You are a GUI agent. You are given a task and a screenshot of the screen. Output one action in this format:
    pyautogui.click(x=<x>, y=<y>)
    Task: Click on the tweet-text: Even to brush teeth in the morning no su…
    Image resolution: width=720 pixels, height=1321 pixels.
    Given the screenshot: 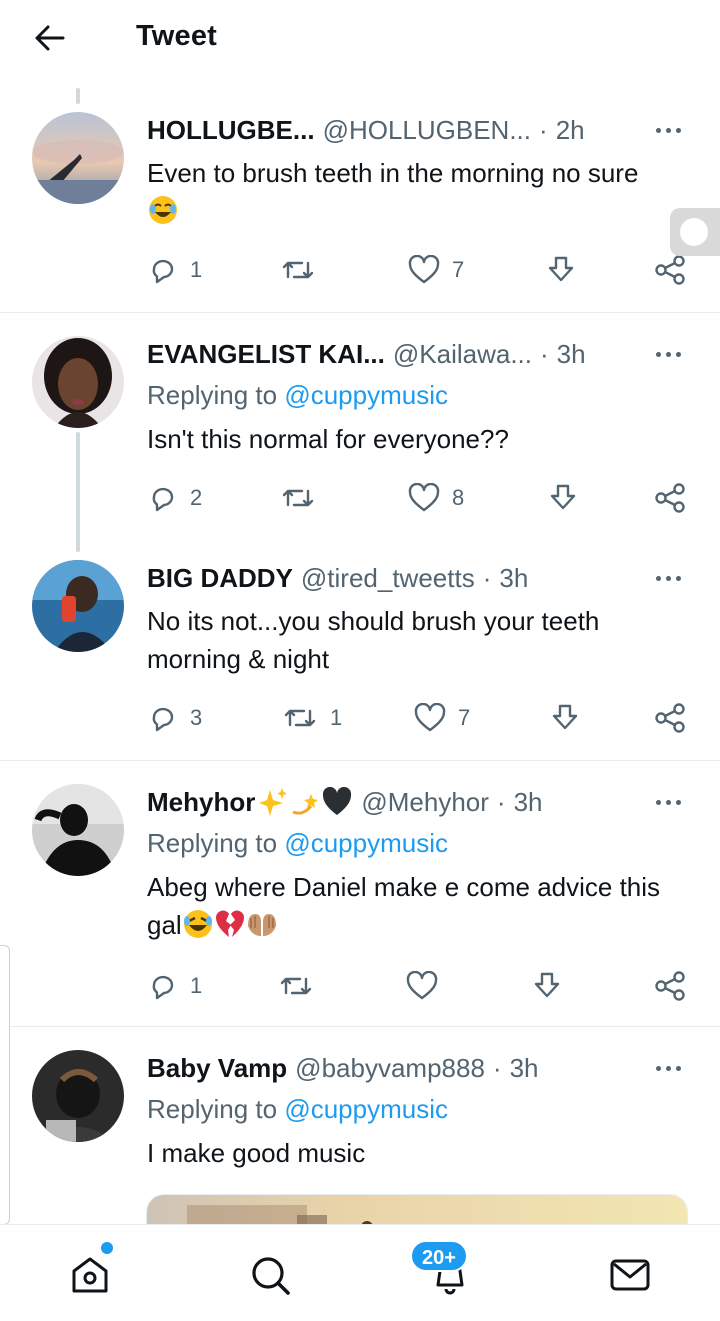 What is the action you would take?
    pyautogui.click(x=419, y=192)
    